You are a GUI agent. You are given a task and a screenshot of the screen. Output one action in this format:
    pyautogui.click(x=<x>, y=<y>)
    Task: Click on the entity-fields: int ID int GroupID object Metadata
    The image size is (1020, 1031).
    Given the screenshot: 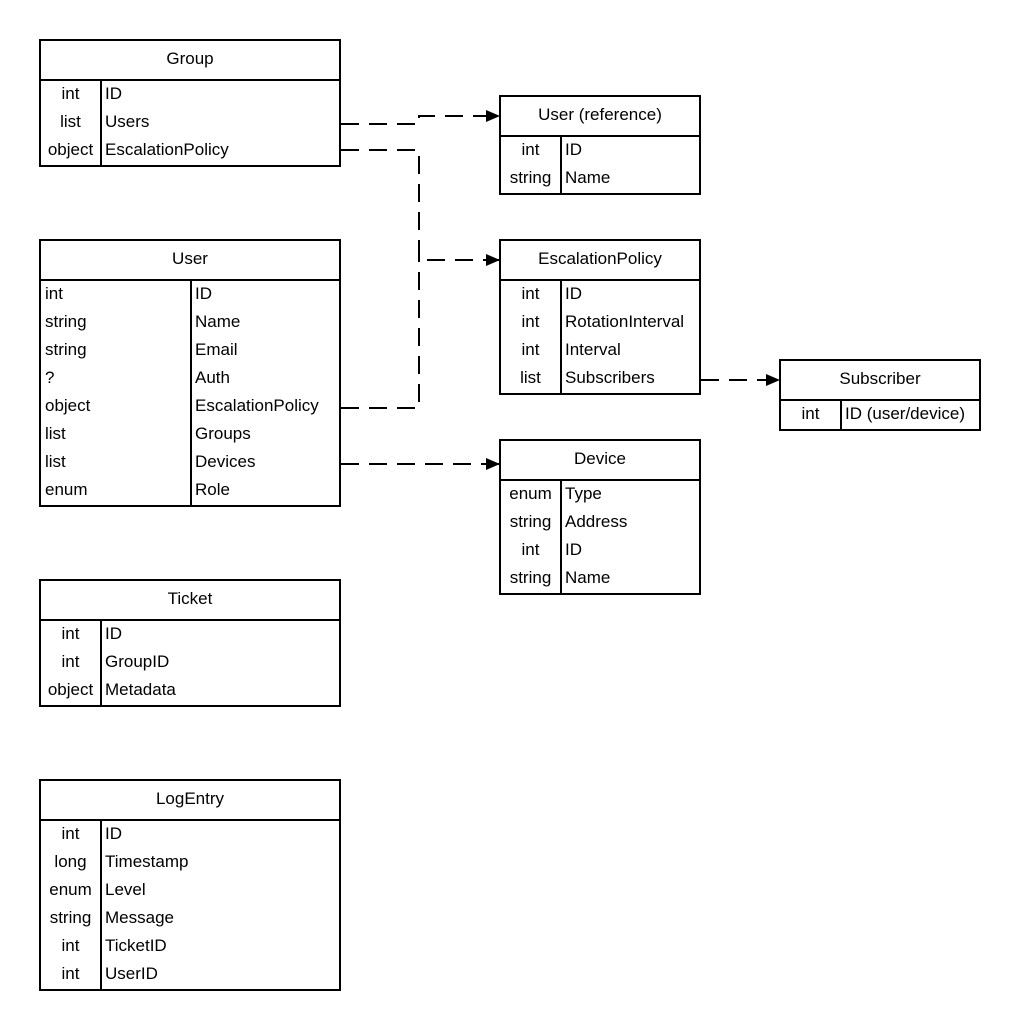 What is the action you would take?
    pyautogui.click(x=190, y=664)
    